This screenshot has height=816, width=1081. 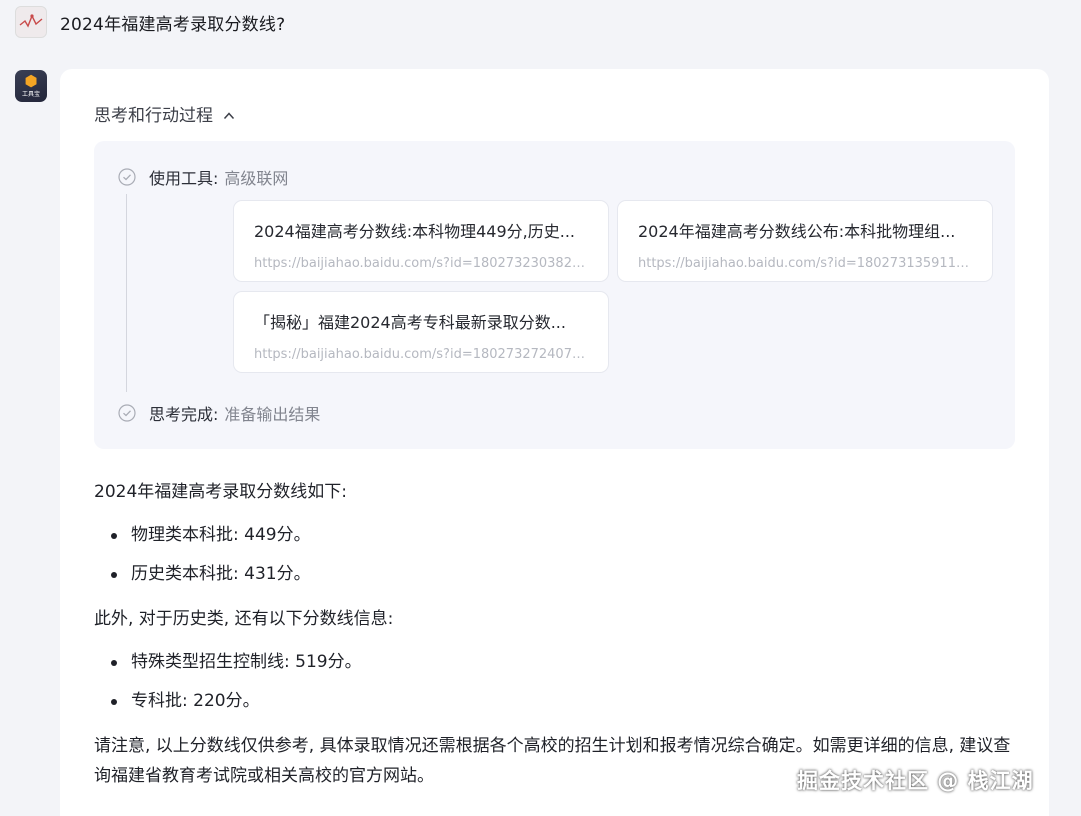 I want to click on bot-avatar-tag: 工具宝, so click(x=30, y=94).